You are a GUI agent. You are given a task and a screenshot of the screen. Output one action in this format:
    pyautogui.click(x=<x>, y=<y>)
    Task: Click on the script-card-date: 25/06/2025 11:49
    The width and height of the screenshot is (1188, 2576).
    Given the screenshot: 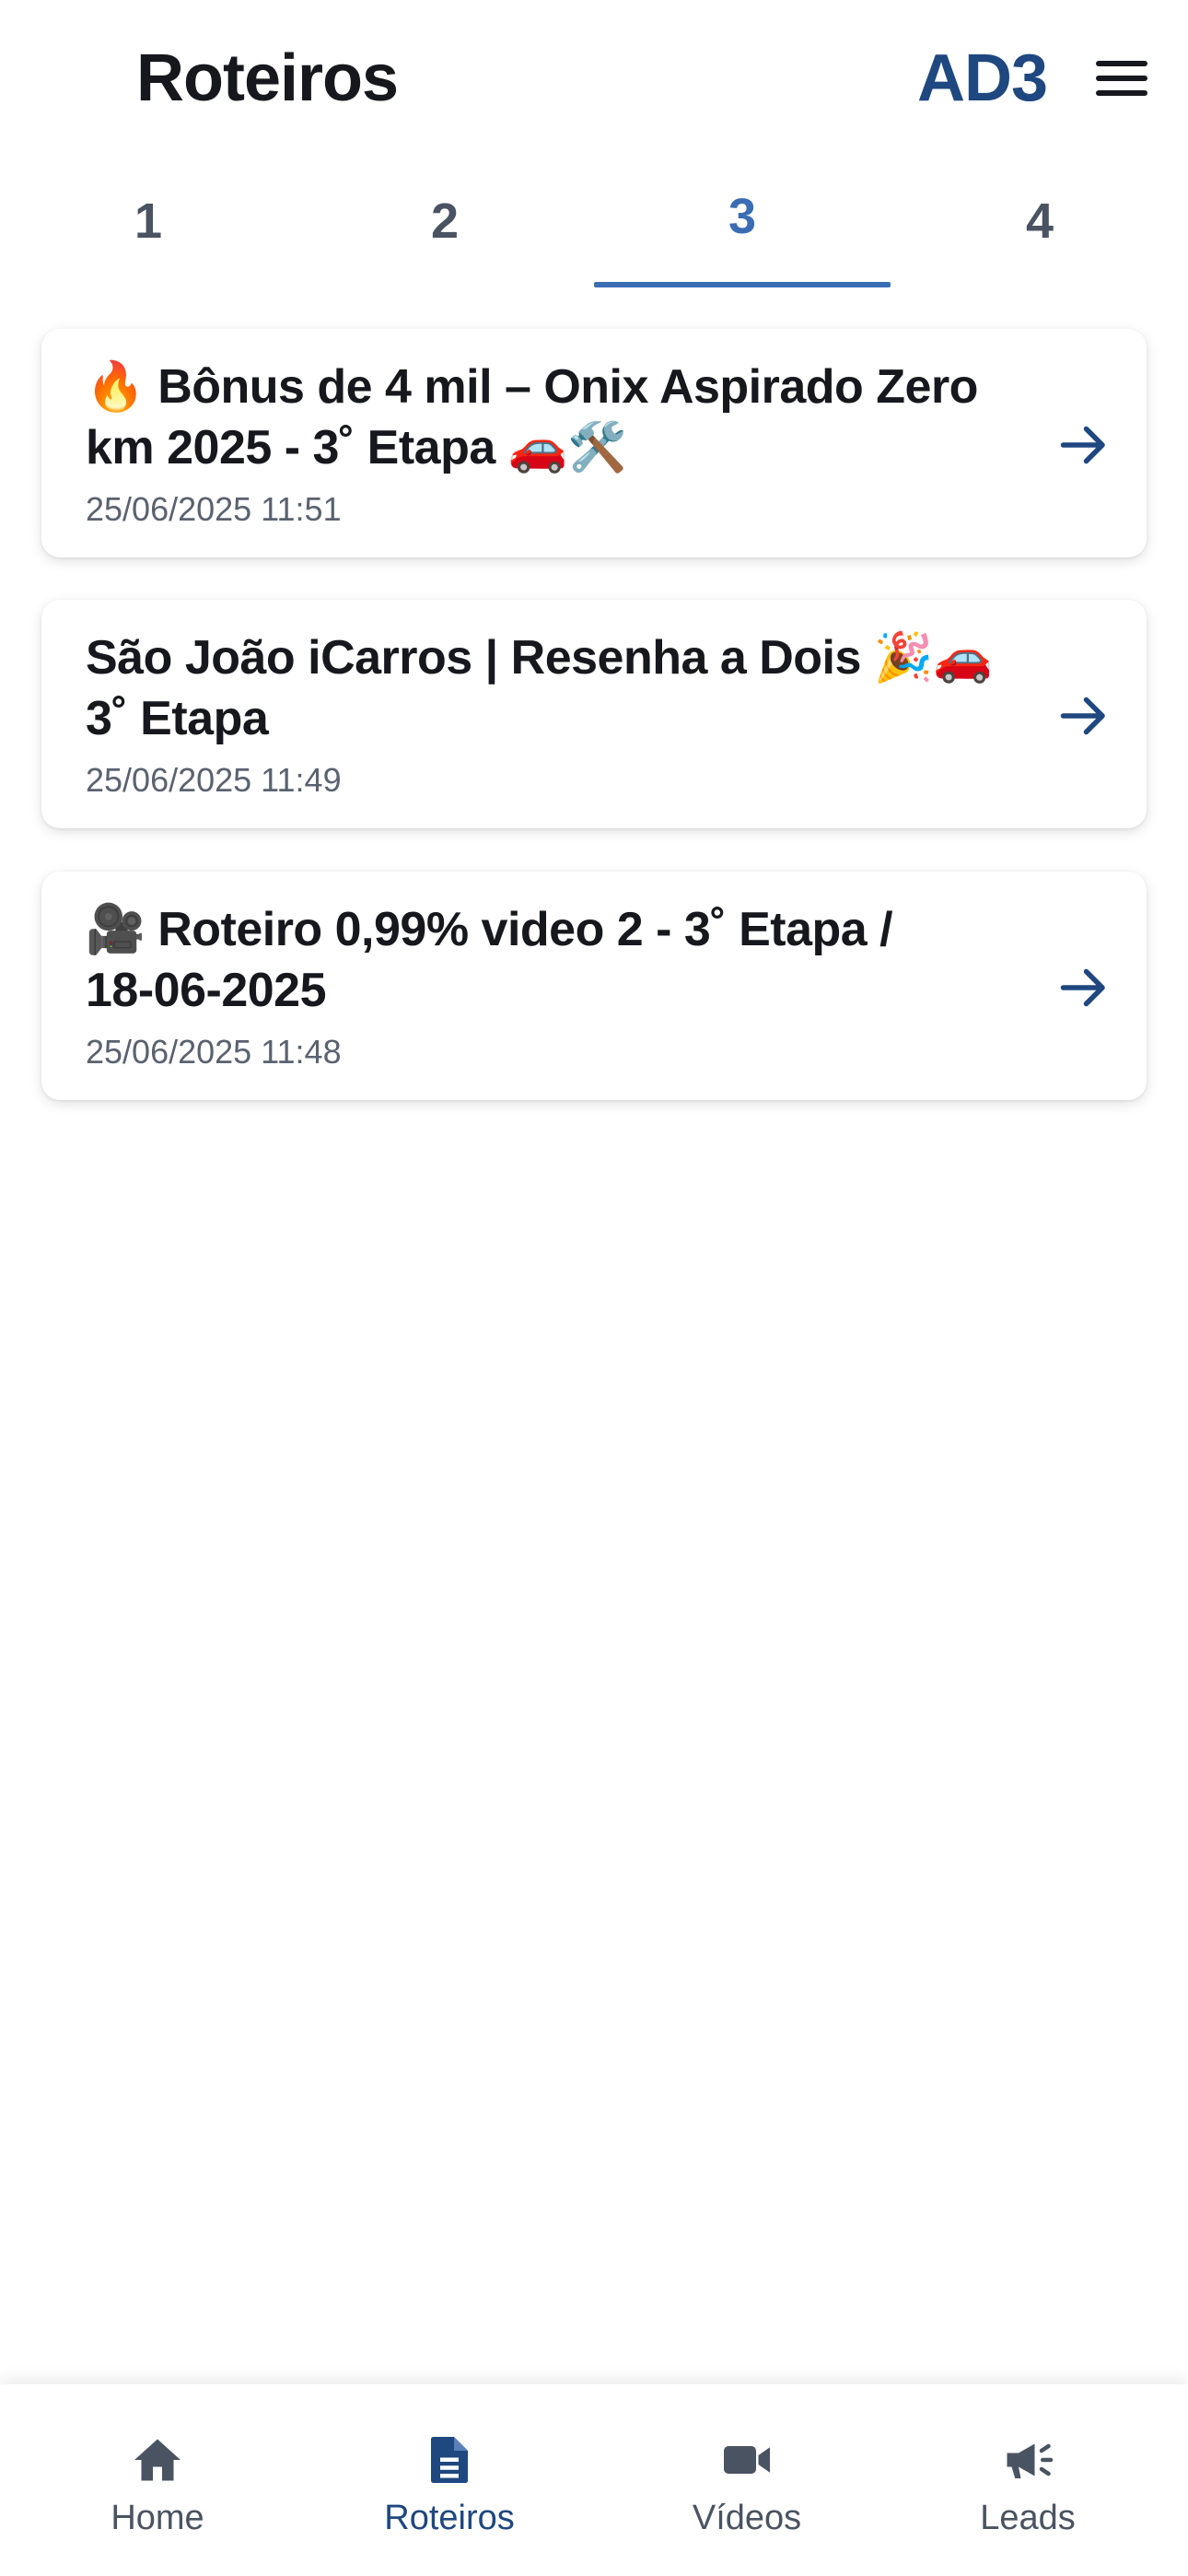 What is the action you would take?
    pyautogui.click(x=214, y=780)
    